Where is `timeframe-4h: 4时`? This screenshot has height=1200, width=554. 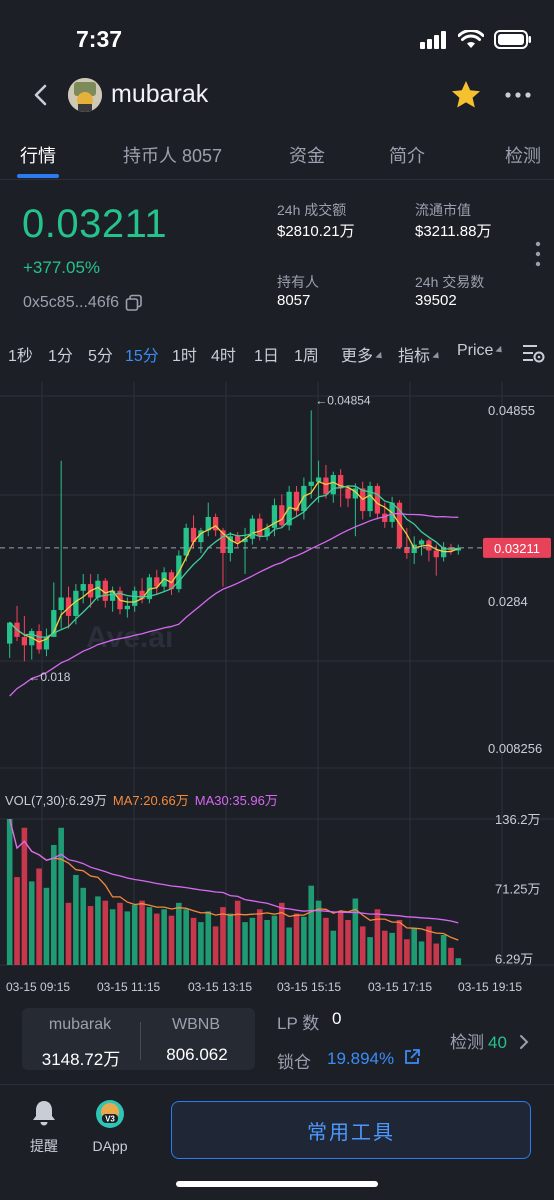
timeframe-4h: 4时 is located at coordinates (223, 354).